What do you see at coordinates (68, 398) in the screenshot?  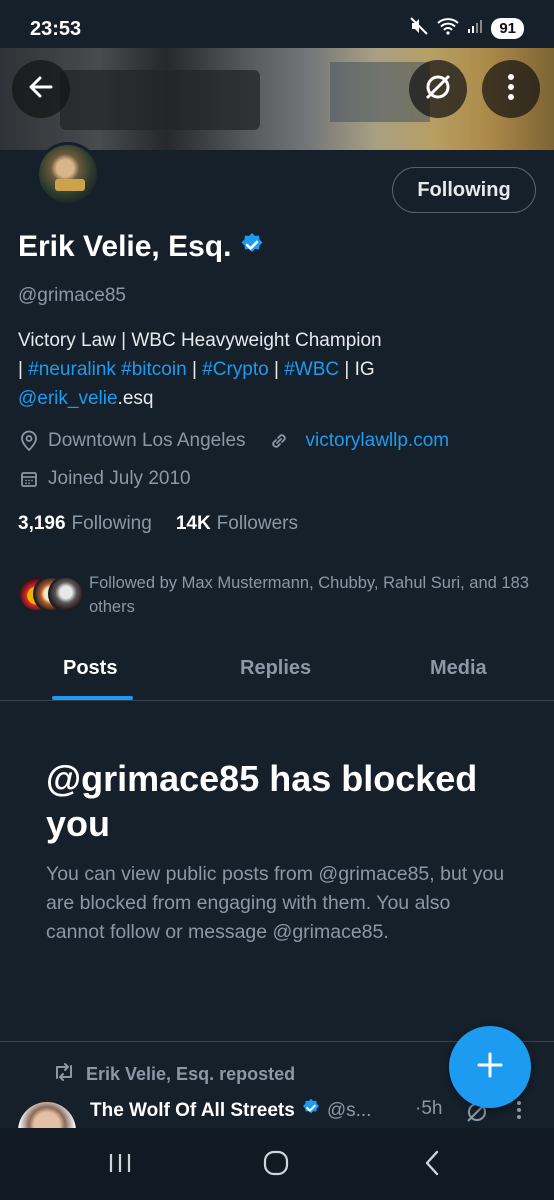 I see `mention-erik-velie: @erik_velie` at bounding box center [68, 398].